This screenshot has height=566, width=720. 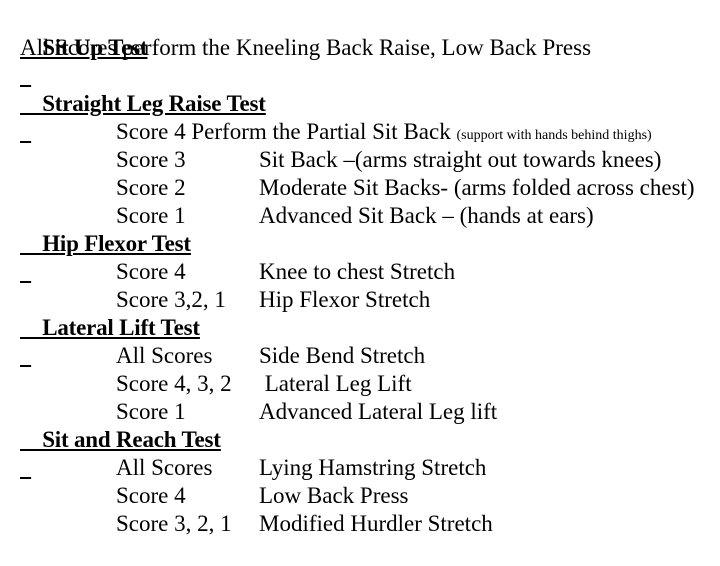 I want to click on score-label: Score 3,2, 1, so click(x=171, y=299).